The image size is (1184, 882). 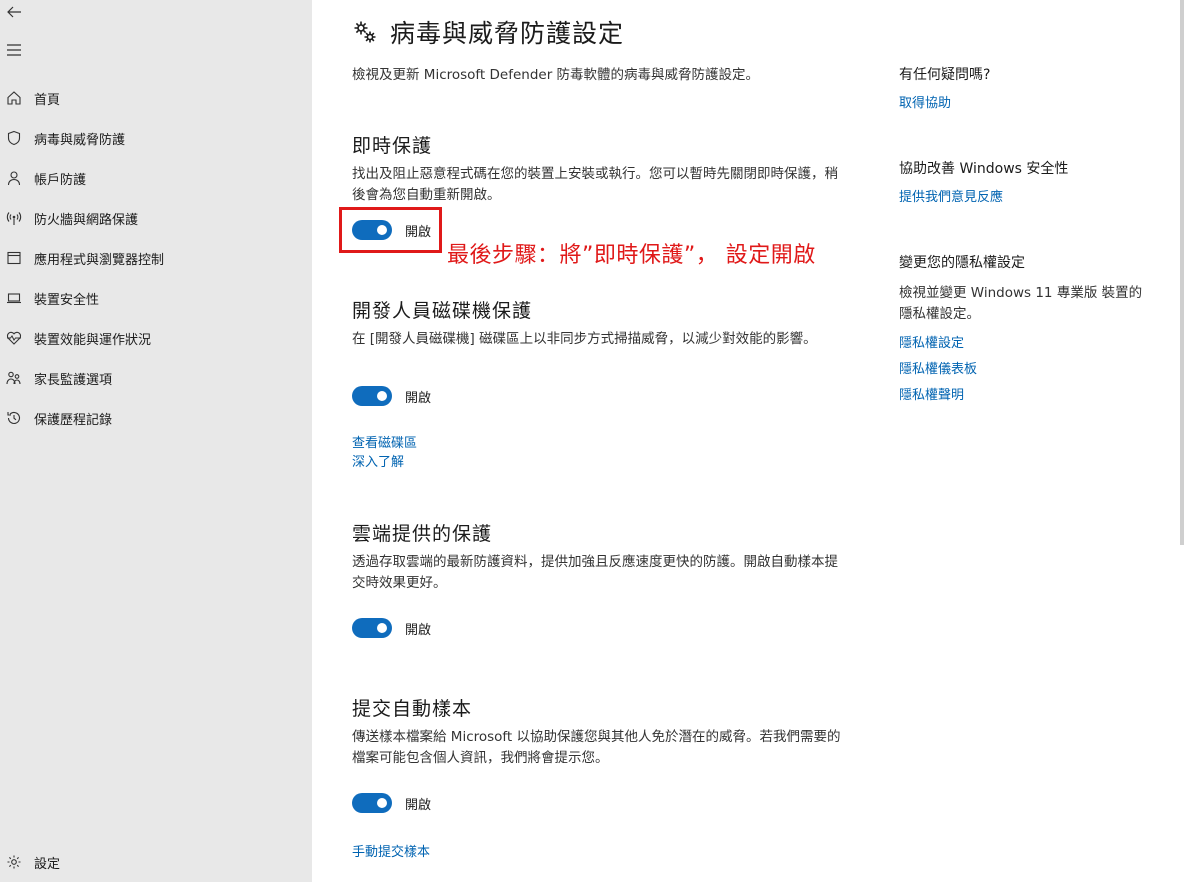 I want to click on sidebar-item-label: 首頁, so click(x=47, y=100).